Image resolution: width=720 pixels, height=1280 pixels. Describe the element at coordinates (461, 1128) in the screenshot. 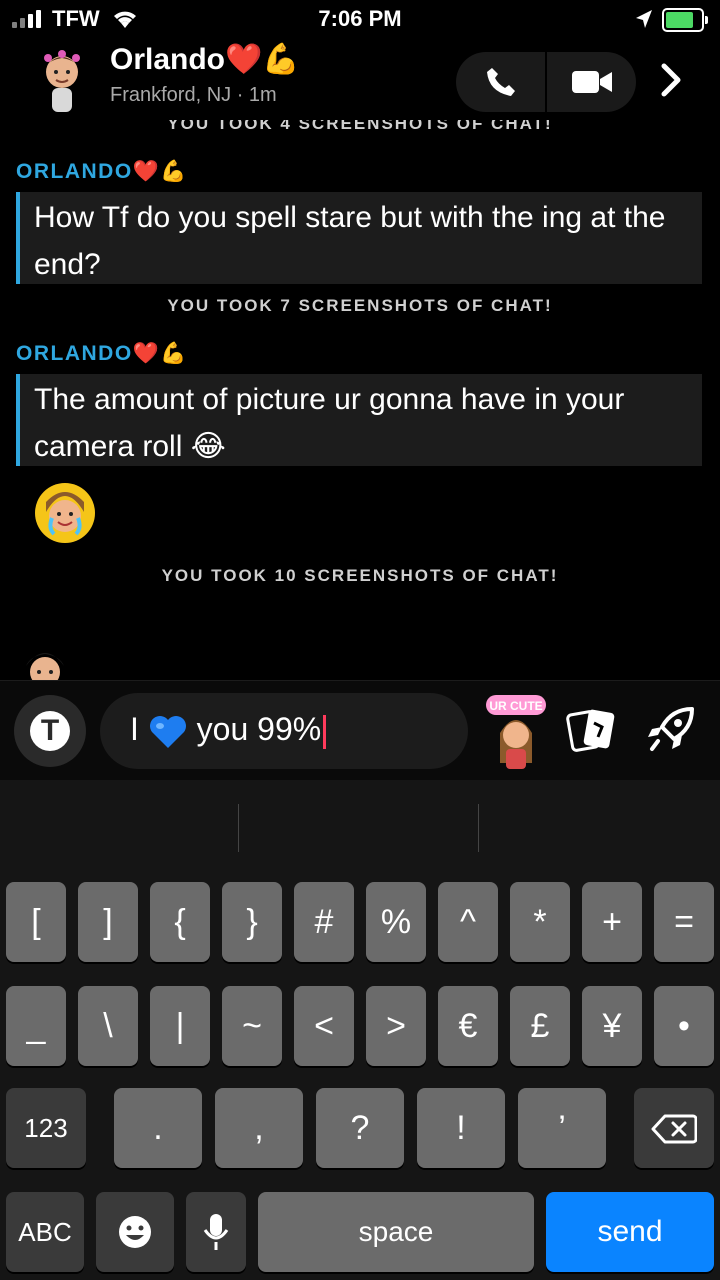

I see `punctuation-key-3: !` at that location.